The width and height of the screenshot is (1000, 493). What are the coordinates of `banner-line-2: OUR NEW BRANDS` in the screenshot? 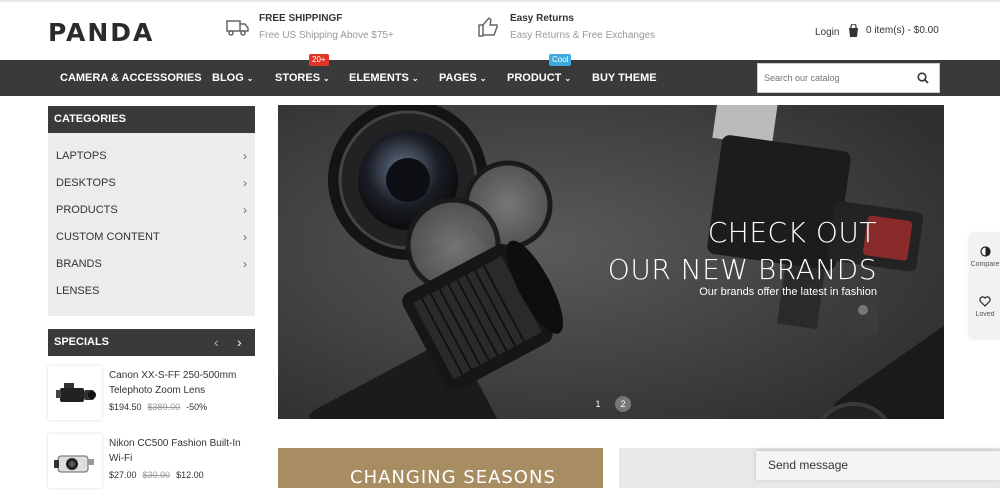 It's located at (742, 269).